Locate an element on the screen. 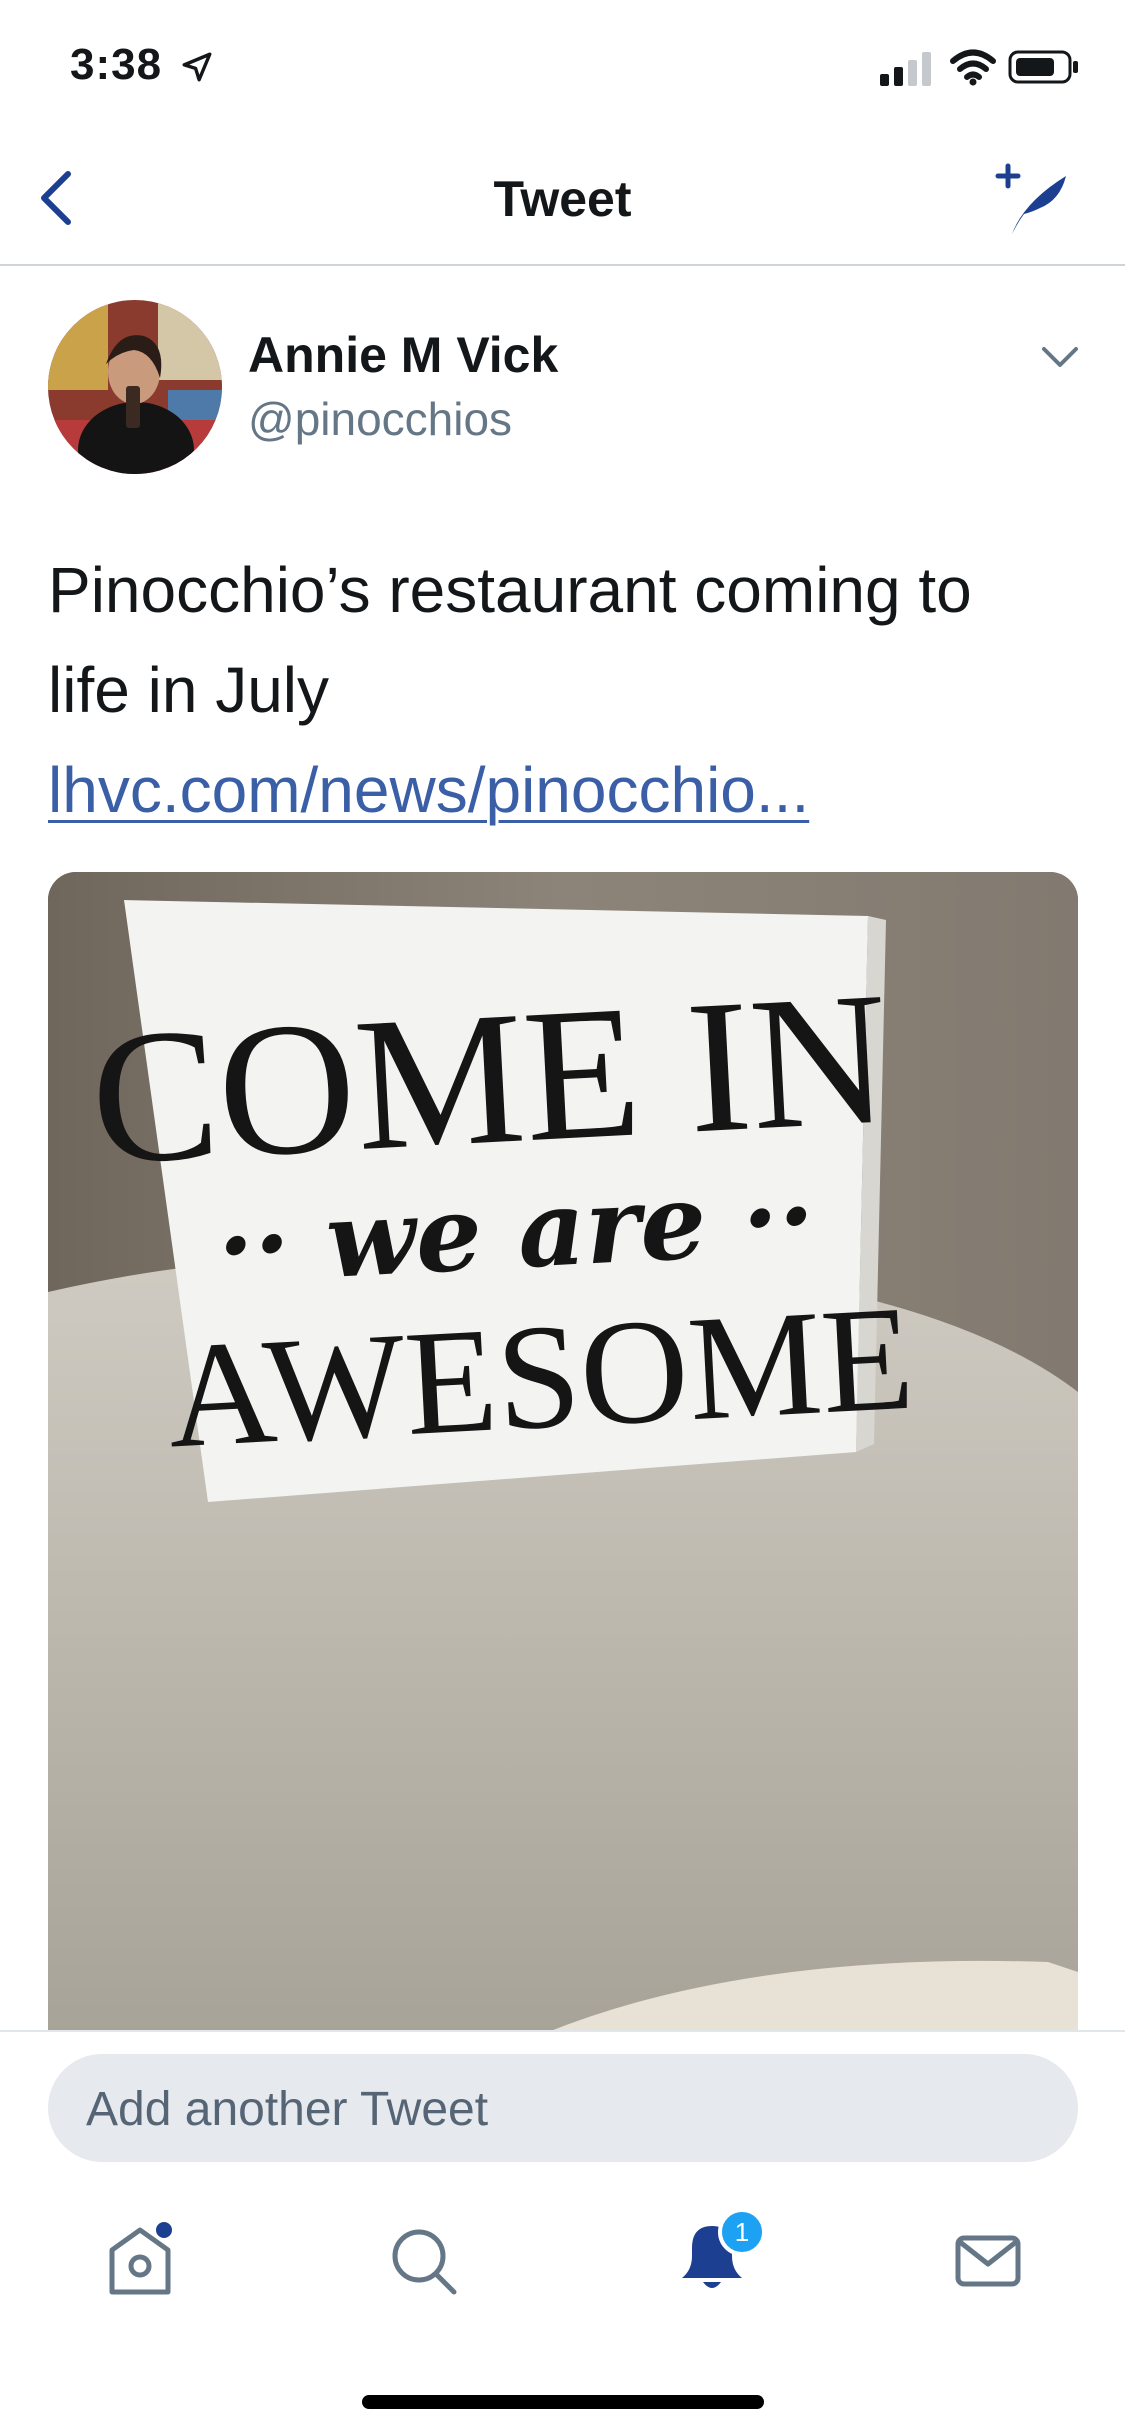 Image resolution: width=1125 pixels, height=2436 pixels. chevron-down-icon is located at coordinates (1060, 357).